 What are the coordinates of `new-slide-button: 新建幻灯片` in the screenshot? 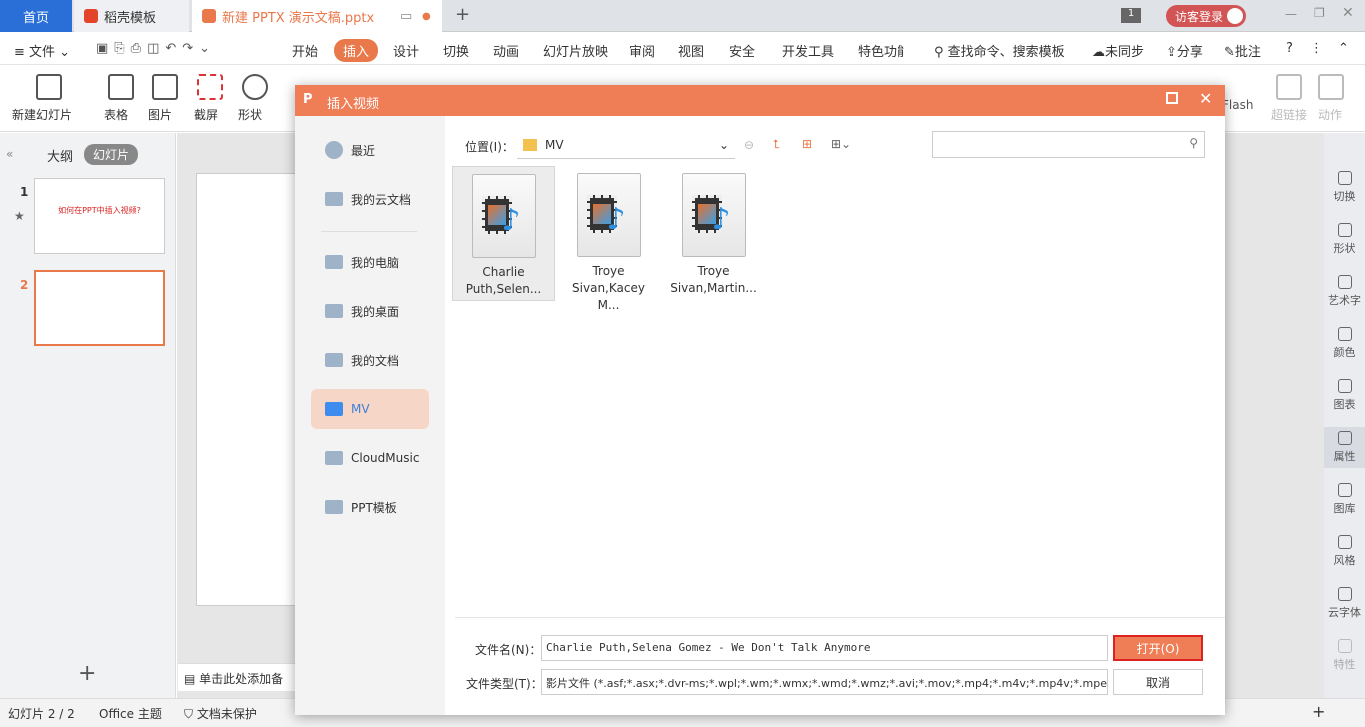 It's located at (42, 114).